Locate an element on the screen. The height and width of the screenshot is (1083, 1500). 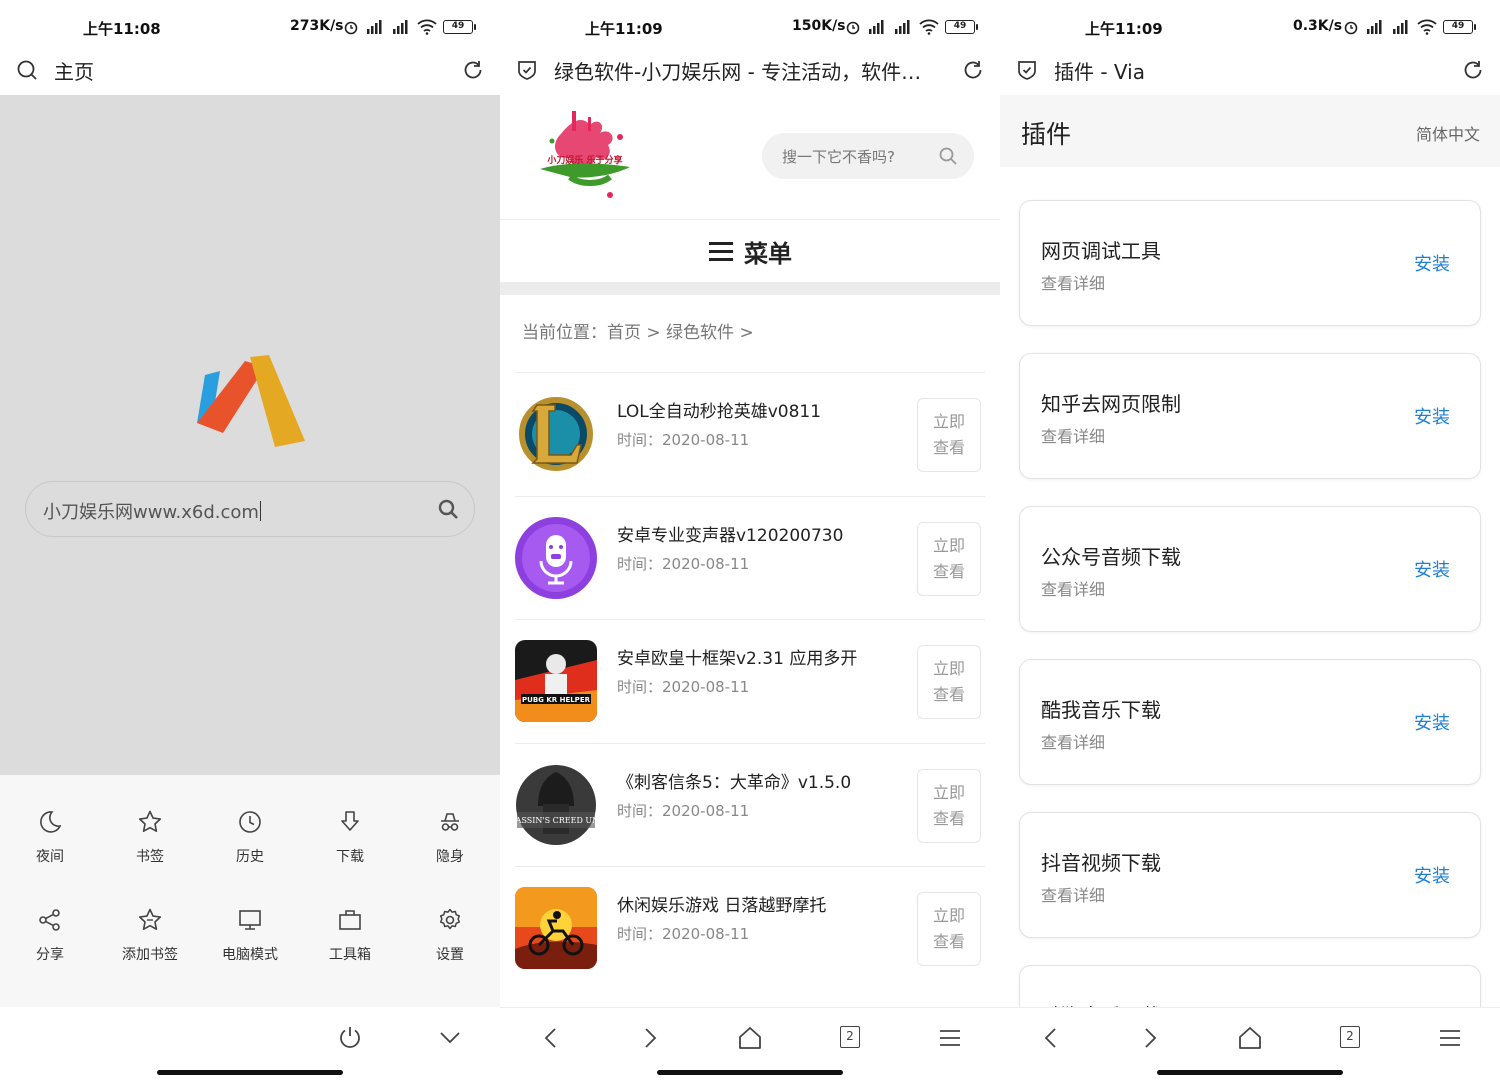
plugin-card: 公众号音频下载 查看详细 安装 is located at coordinates (1250, 569).